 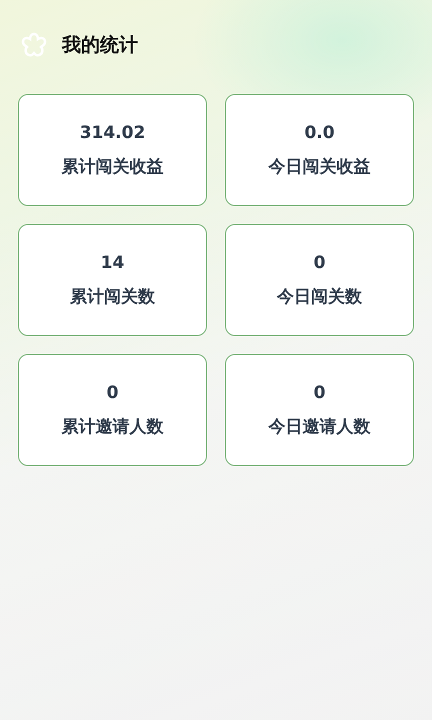 I want to click on stat-label: 累计闯关数, so click(x=112, y=297).